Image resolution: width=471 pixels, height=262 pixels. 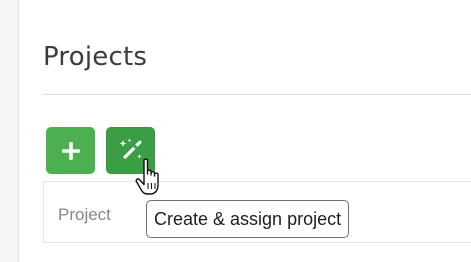 I want to click on add-project-button, so click(x=70, y=150).